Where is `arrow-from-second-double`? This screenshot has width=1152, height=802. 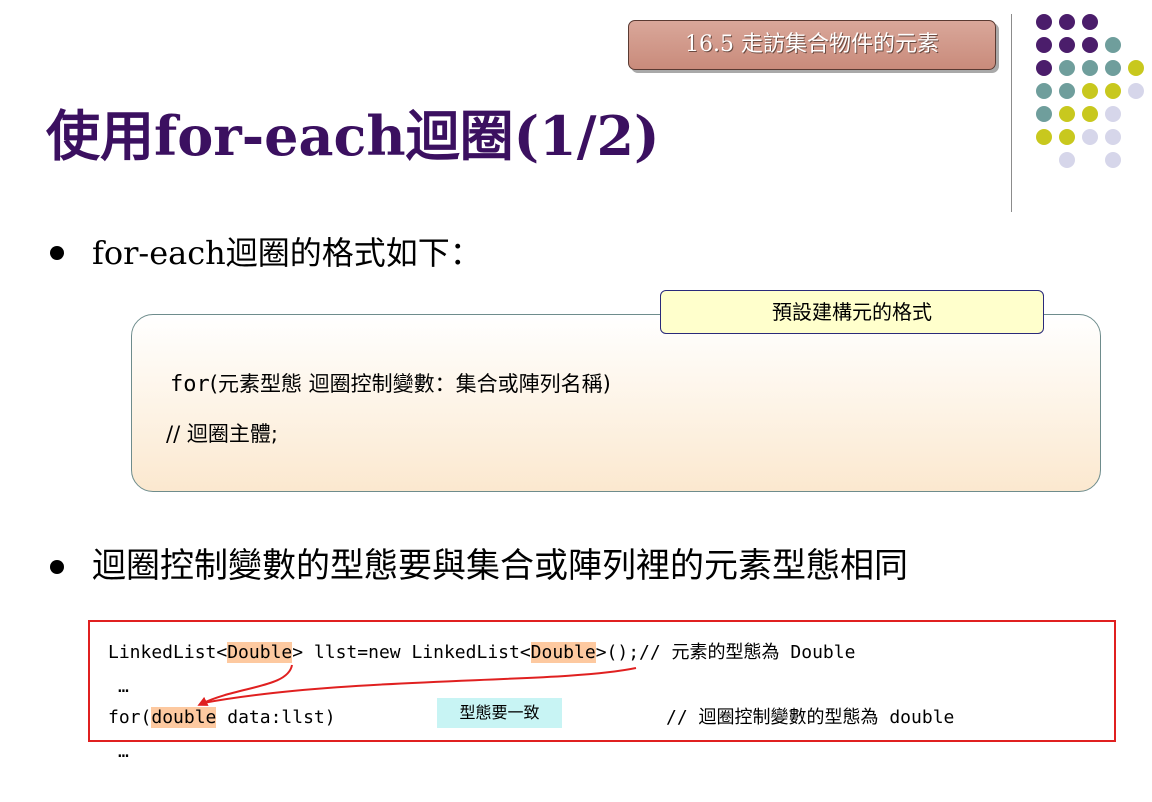 arrow-from-second-double is located at coordinates (419, 685).